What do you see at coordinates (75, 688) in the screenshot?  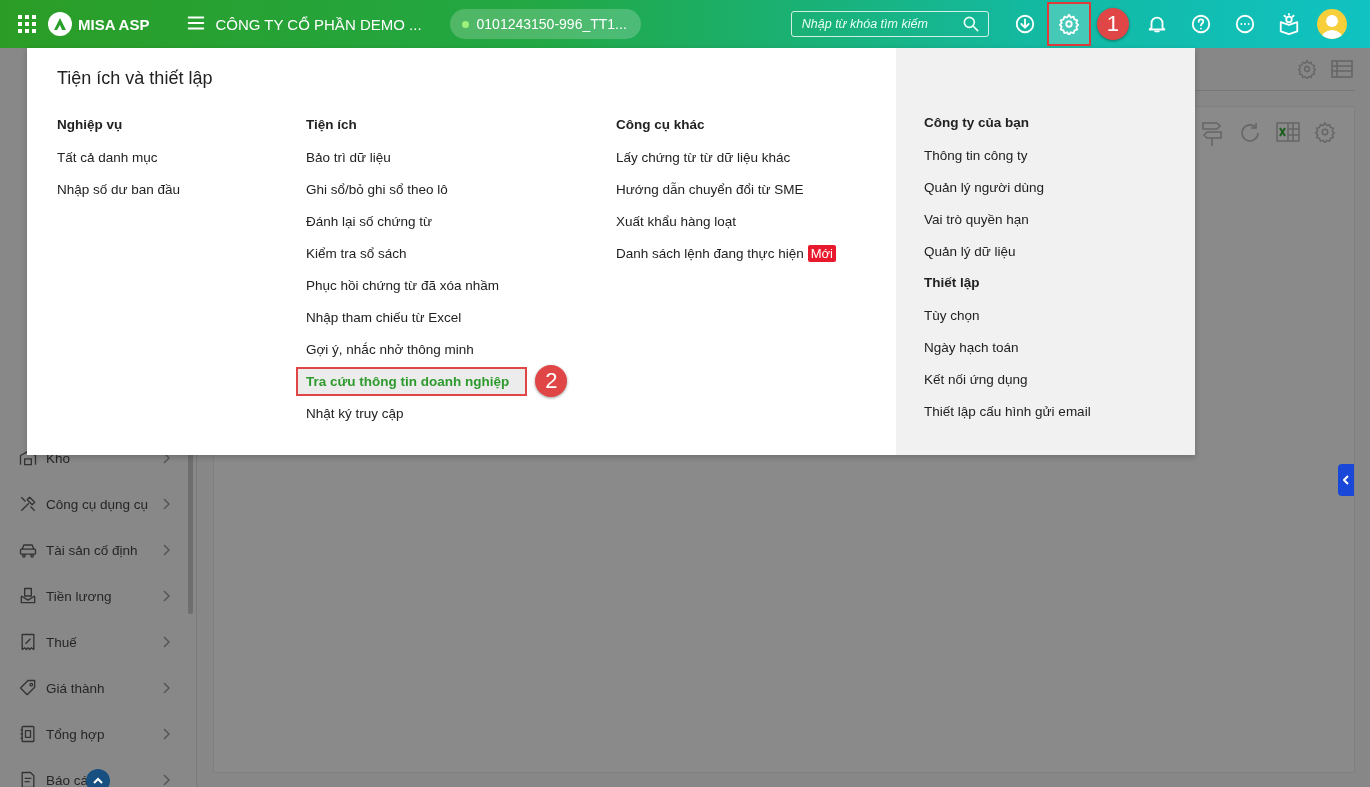 I see `sidebar-item: Giá thành` at bounding box center [75, 688].